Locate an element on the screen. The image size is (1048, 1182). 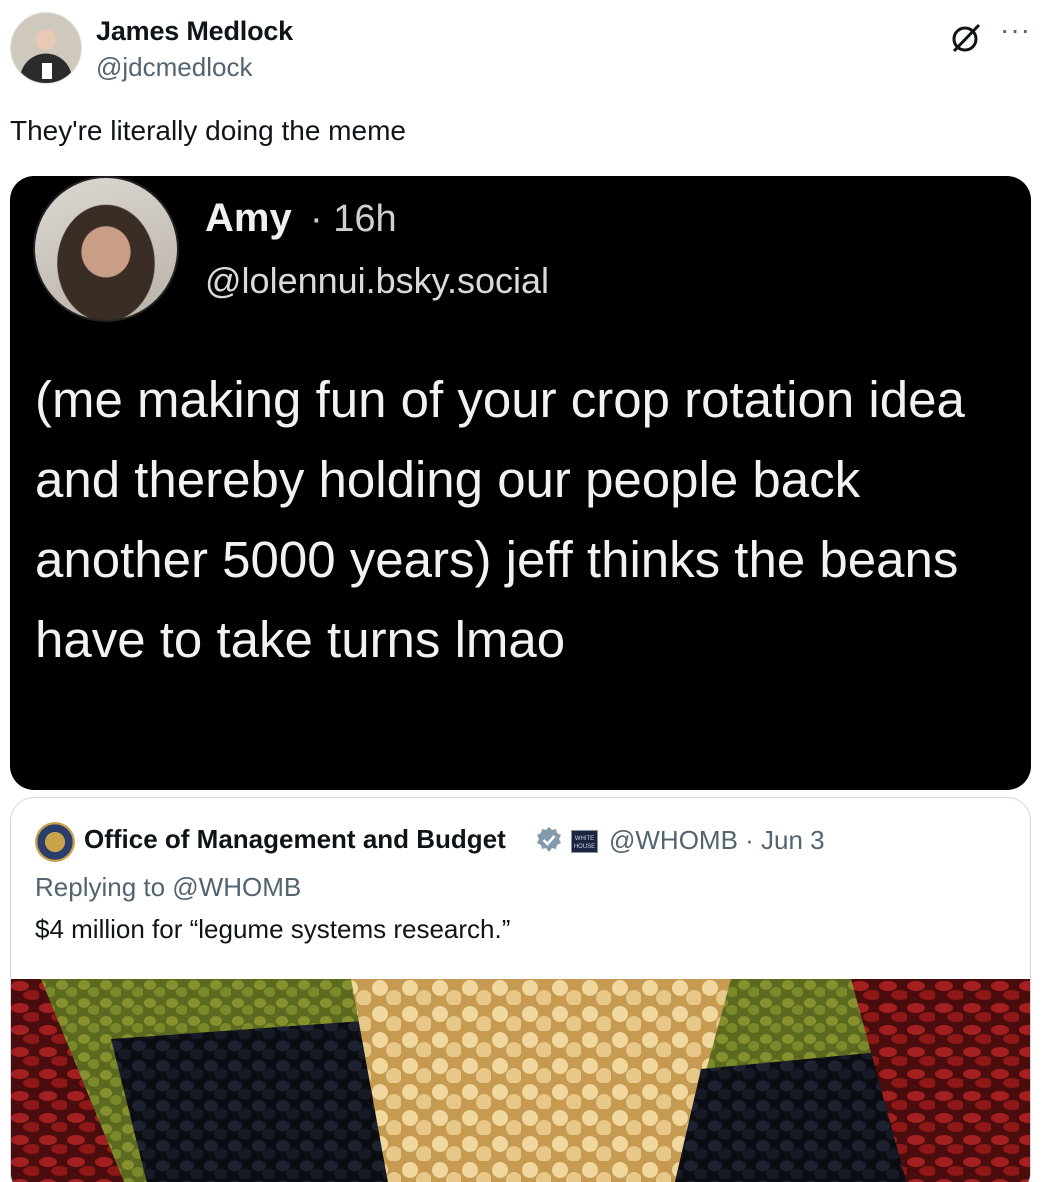
quoted-handle-date: @WHOMB · Jun 3 is located at coordinates (717, 840).